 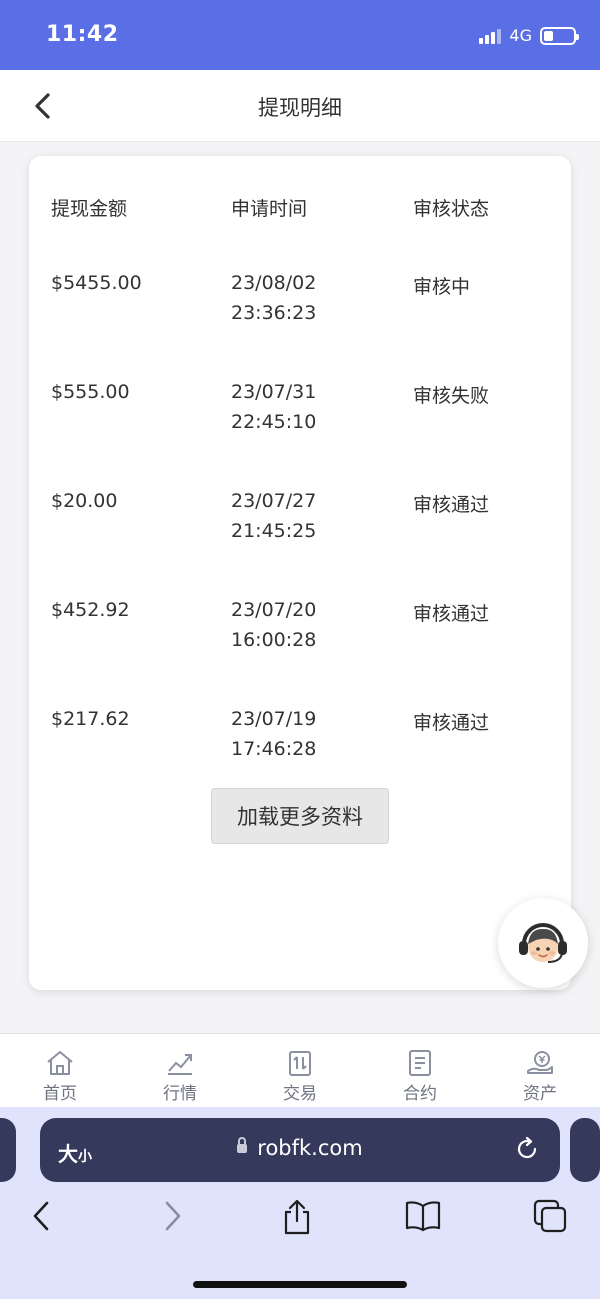 What do you see at coordinates (90, 719) in the screenshot?
I see `row-amount: $217.62` at bounding box center [90, 719].